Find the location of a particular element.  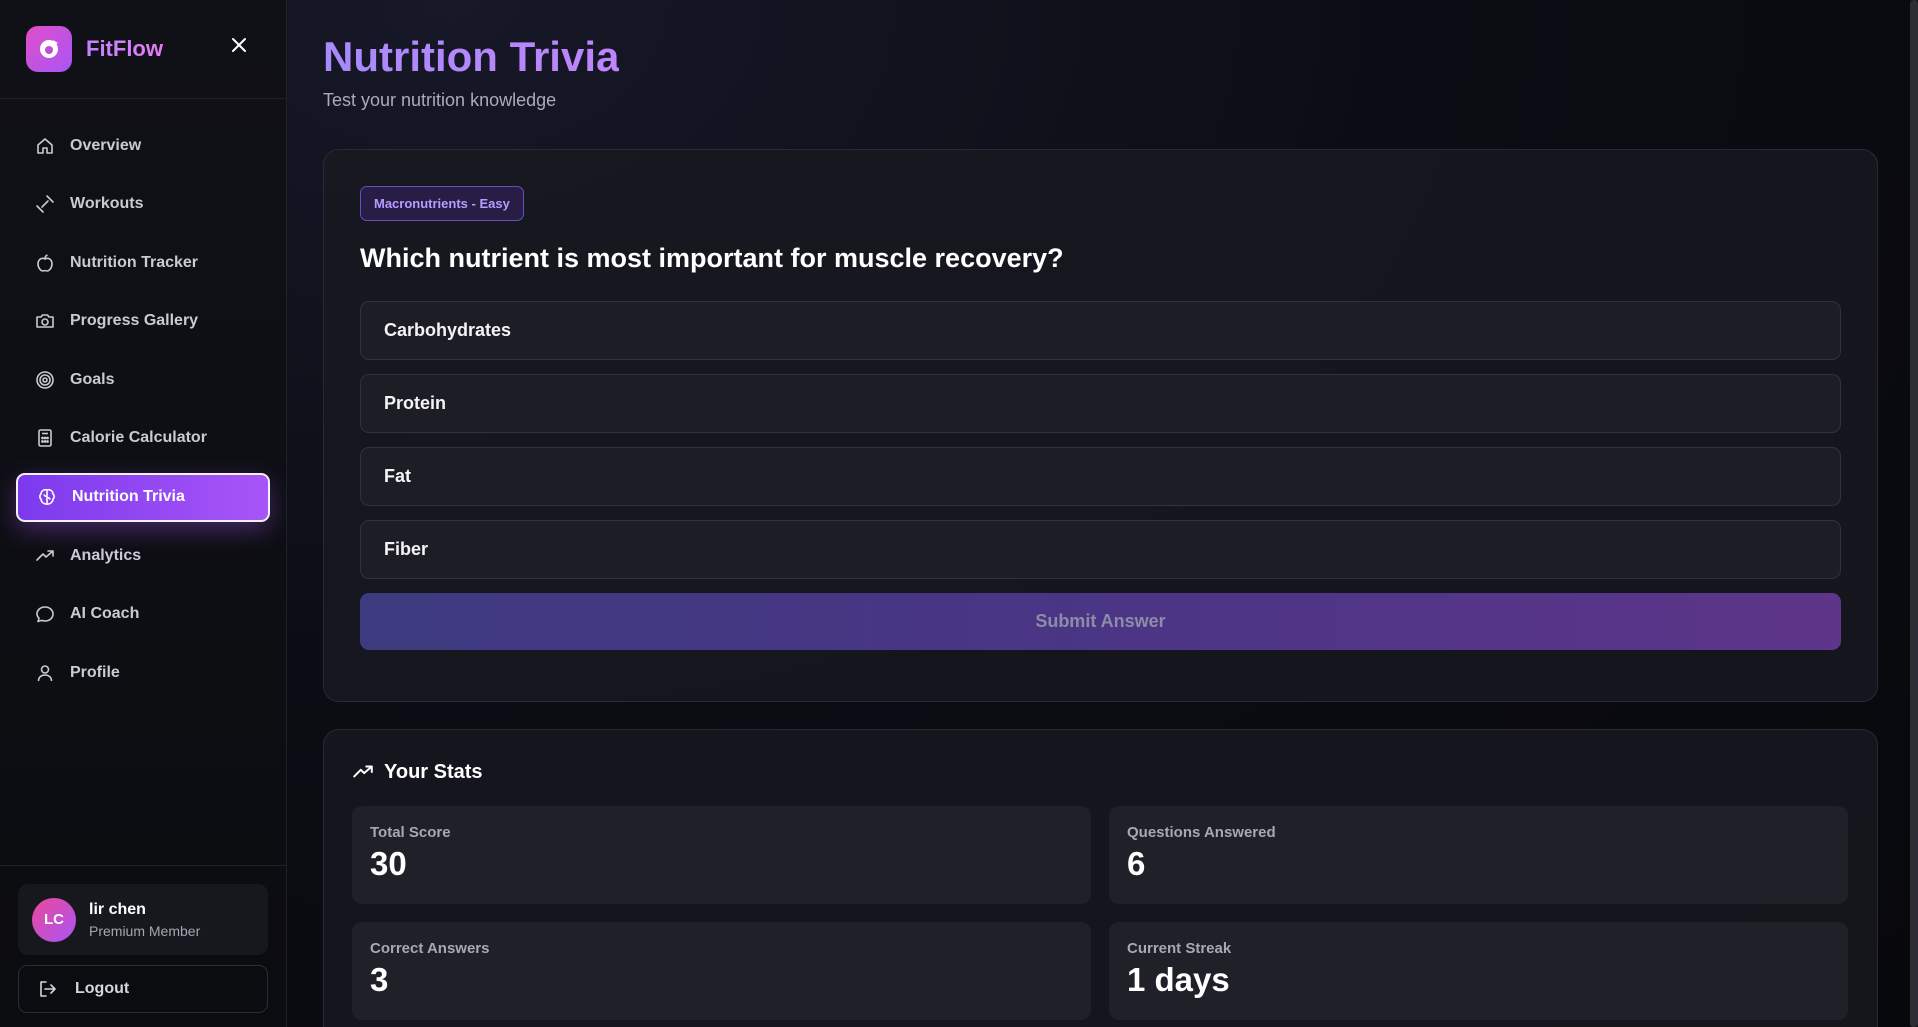

home-icon is located at coordinates (45, 146).